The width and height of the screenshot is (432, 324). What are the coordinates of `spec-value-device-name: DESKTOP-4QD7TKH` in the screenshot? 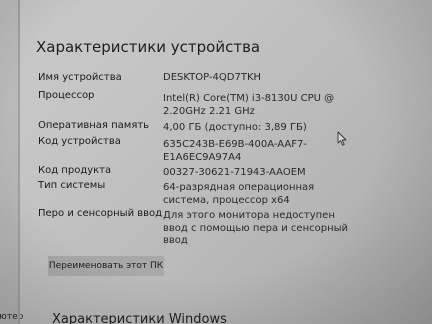 It's located at (212, 77).